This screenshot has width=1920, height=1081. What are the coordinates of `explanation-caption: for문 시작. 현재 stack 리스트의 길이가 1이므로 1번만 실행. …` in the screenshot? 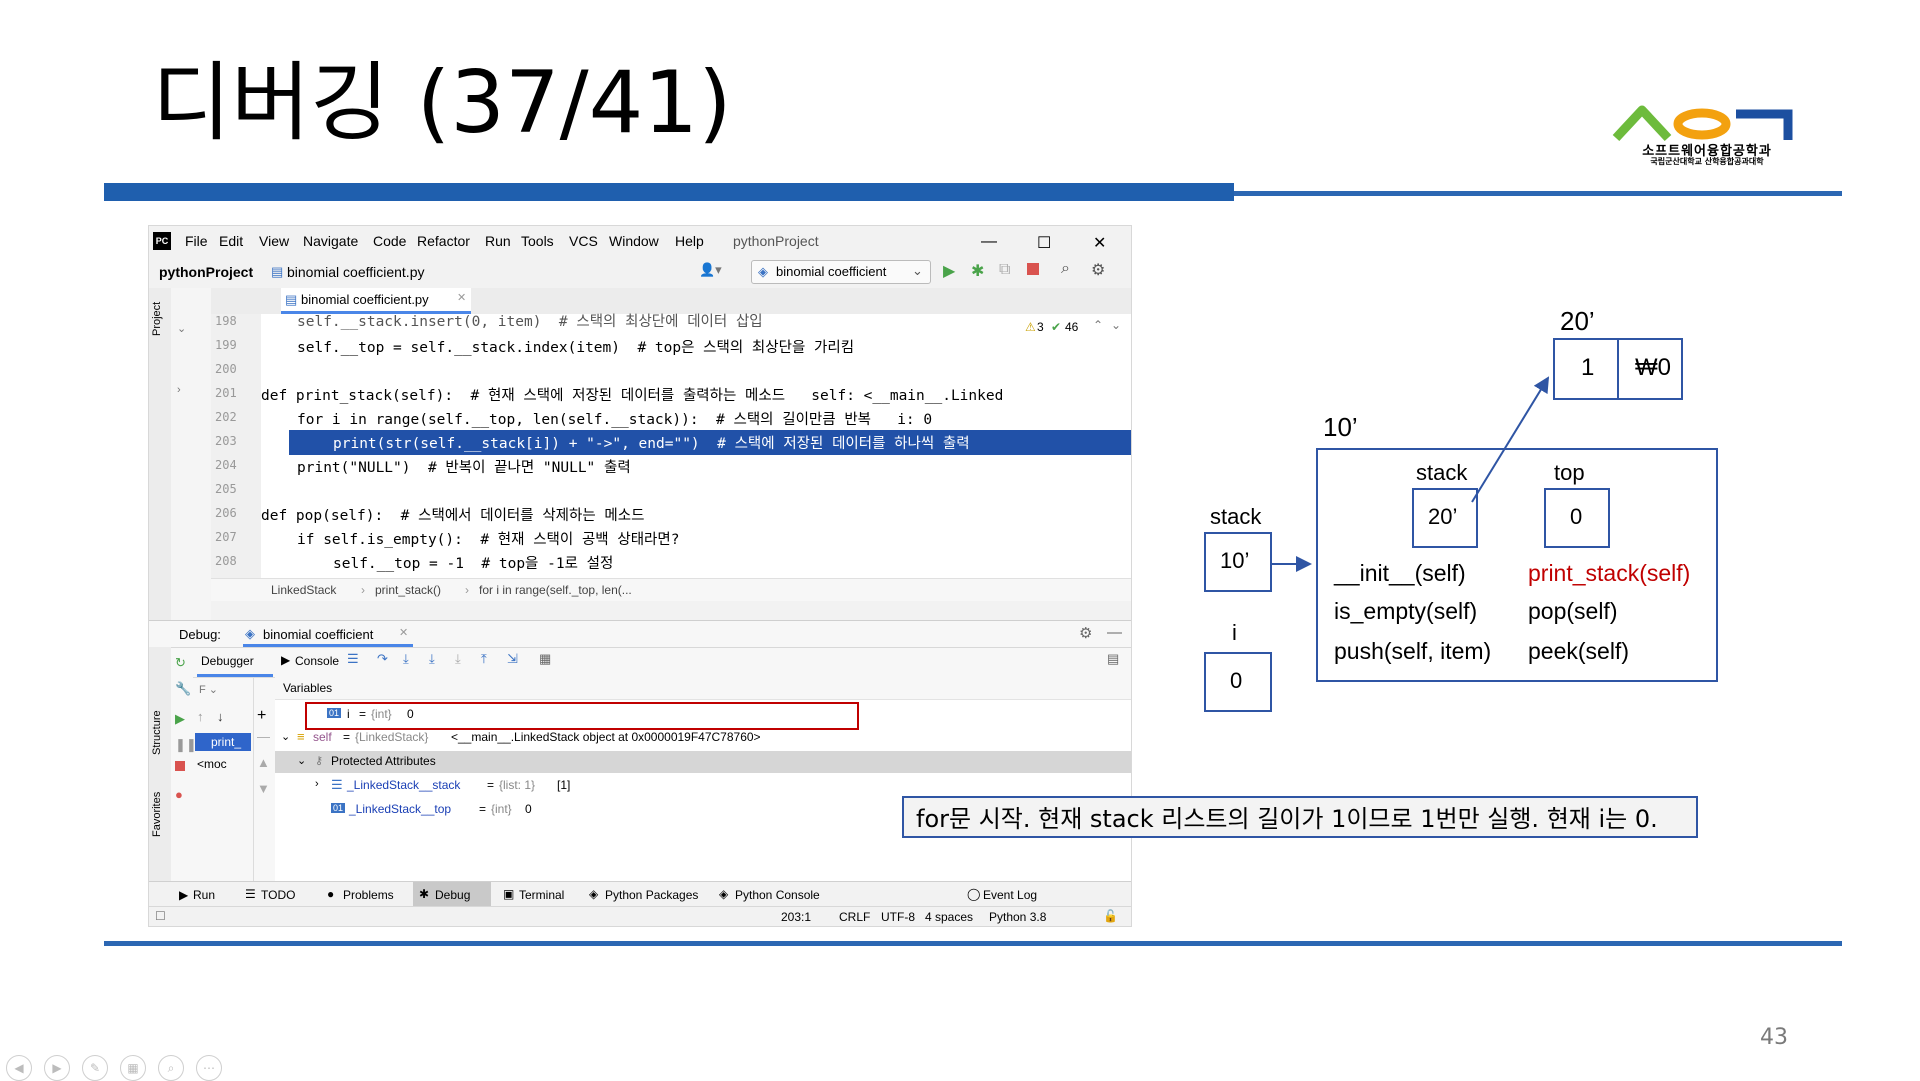 It's located at (1300, 817).